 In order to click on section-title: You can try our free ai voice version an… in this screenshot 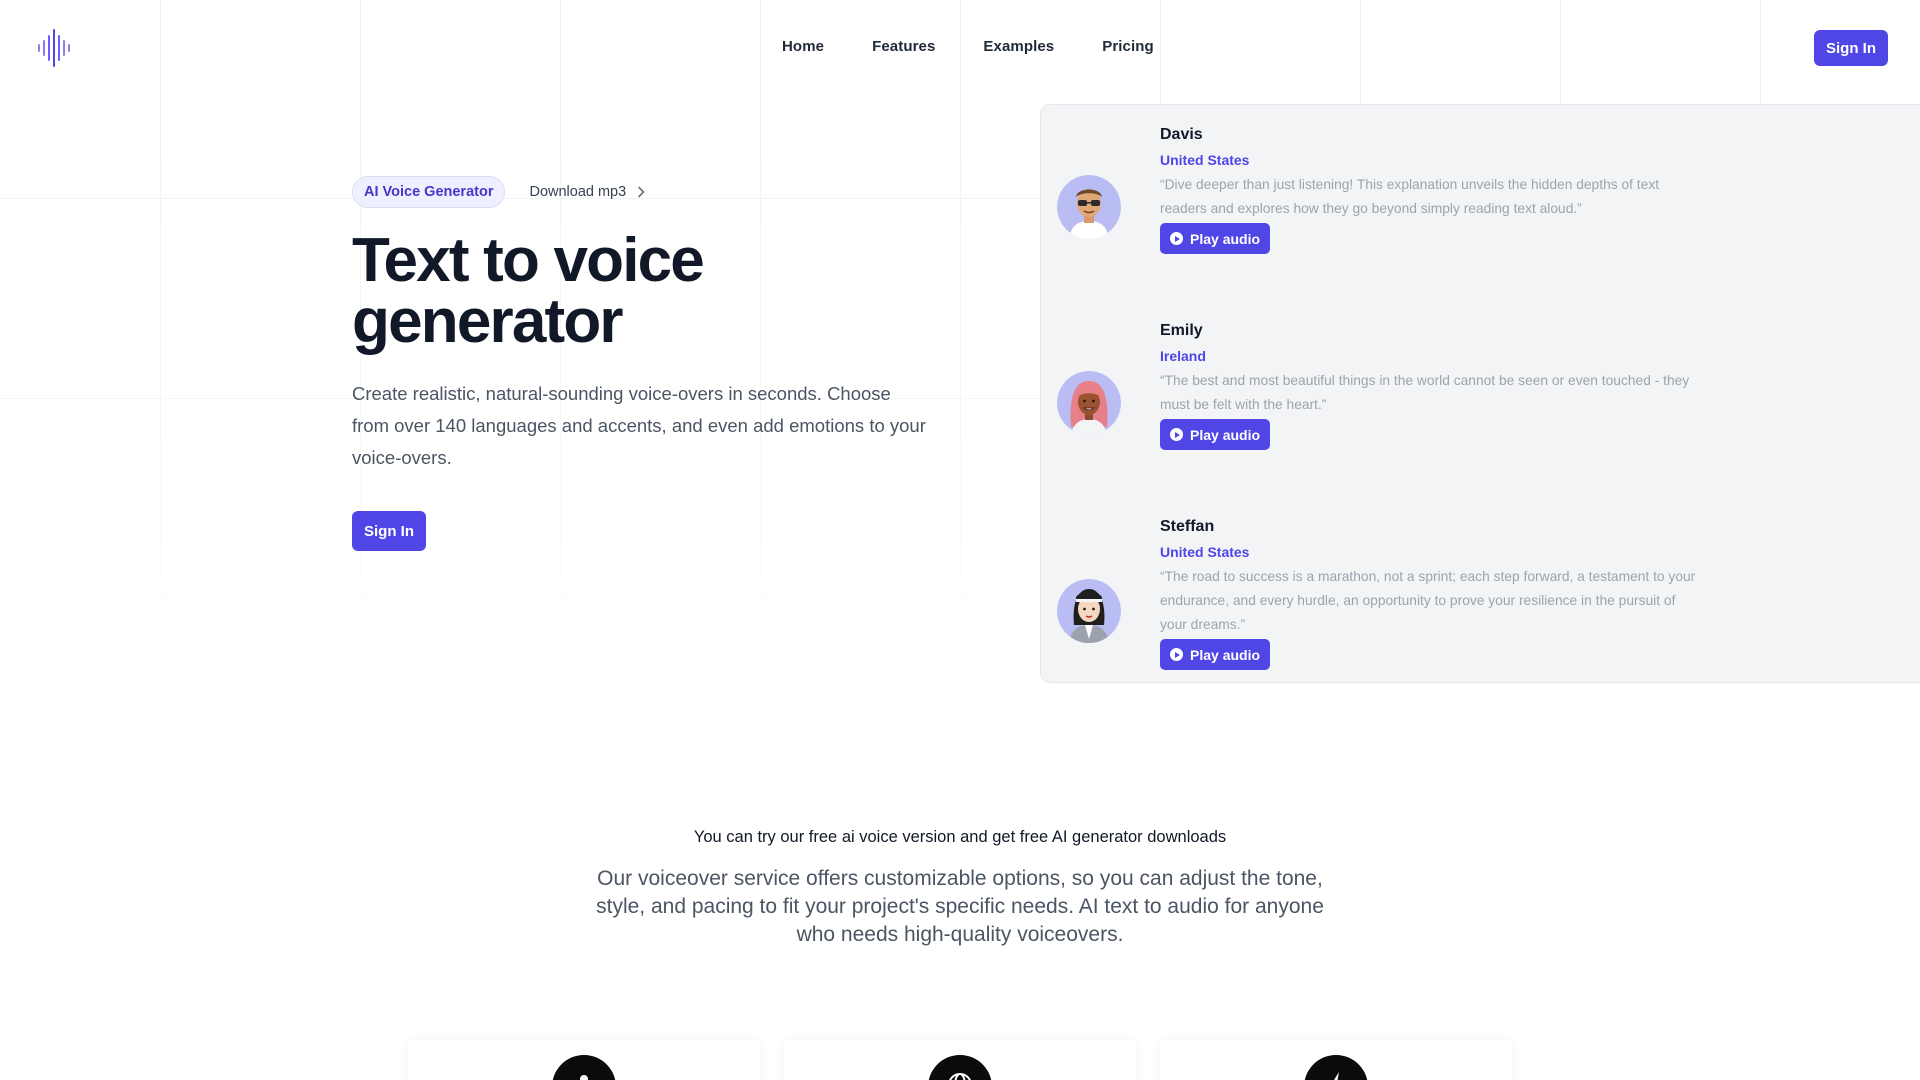, I will do `click(960, 837)`.